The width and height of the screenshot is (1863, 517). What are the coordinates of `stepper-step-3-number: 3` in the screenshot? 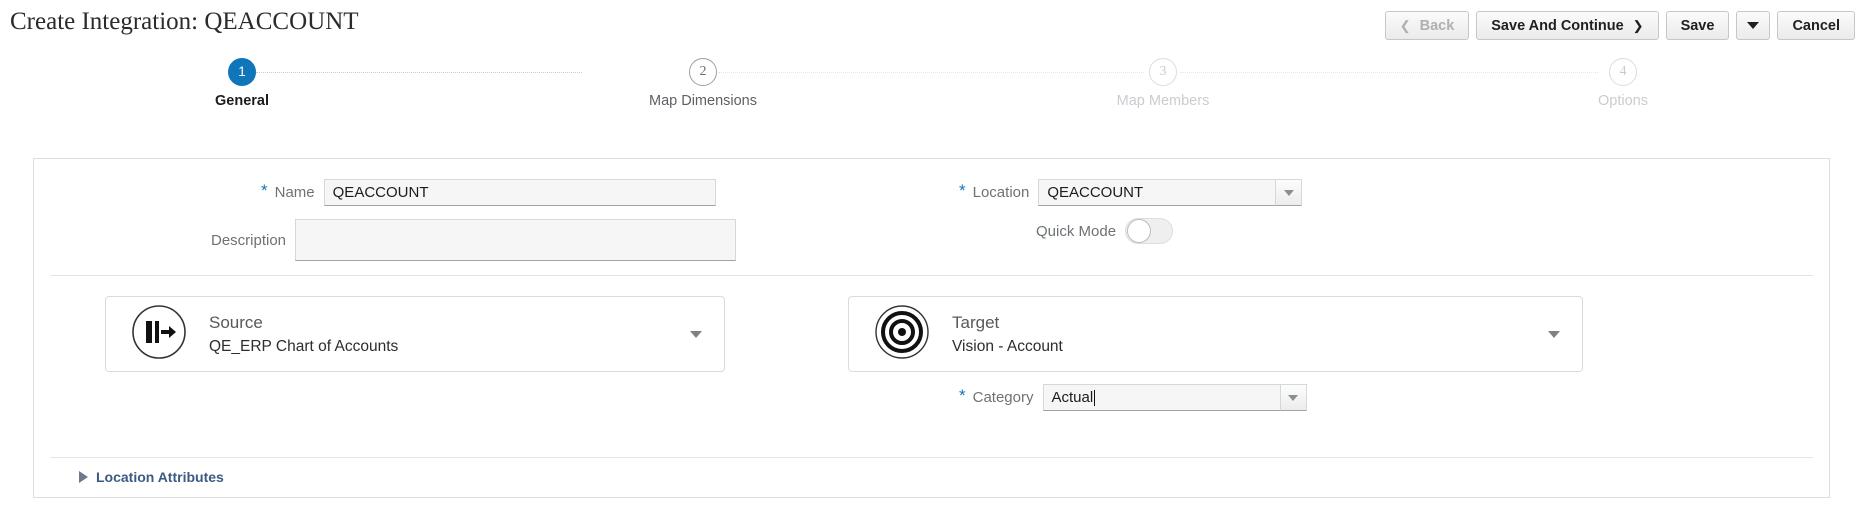 It's located at (1163, 72).